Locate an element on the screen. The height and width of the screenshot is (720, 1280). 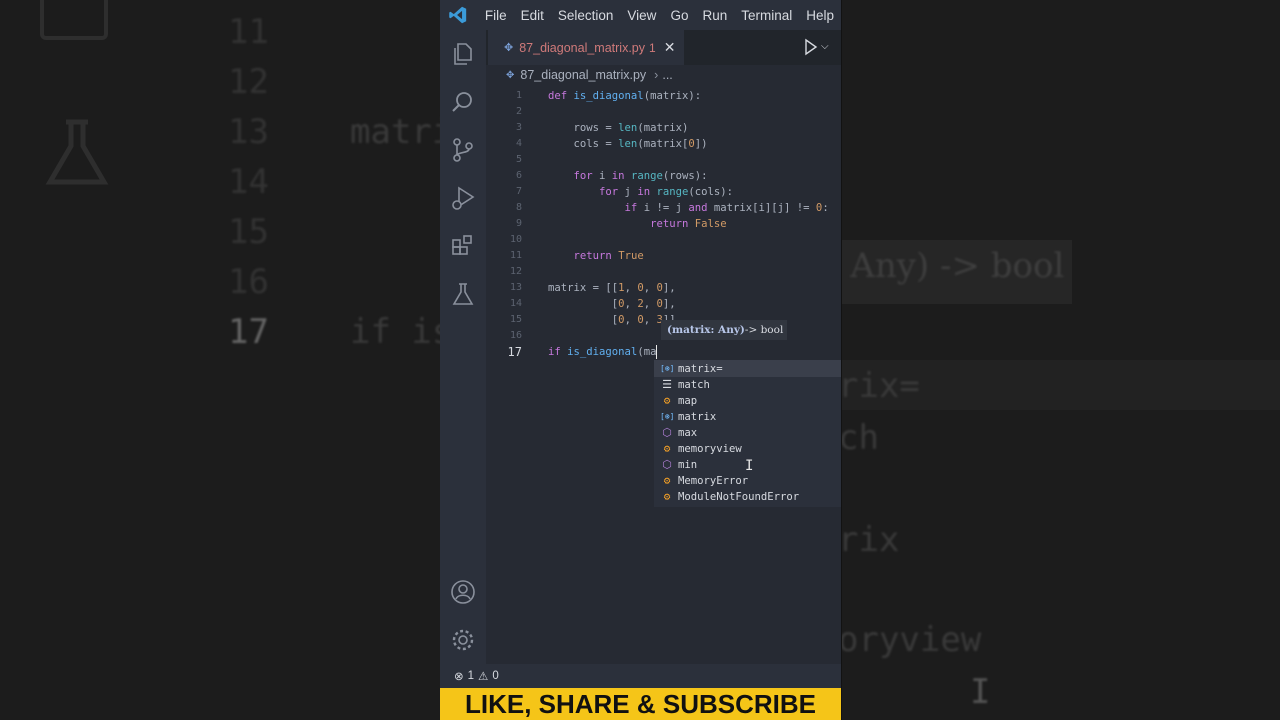
vscode-logo-icon is located at coordinates (458, 15).